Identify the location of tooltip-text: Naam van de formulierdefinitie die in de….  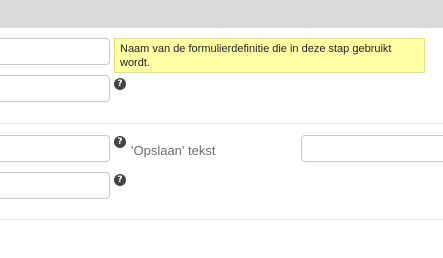
(256, 56).